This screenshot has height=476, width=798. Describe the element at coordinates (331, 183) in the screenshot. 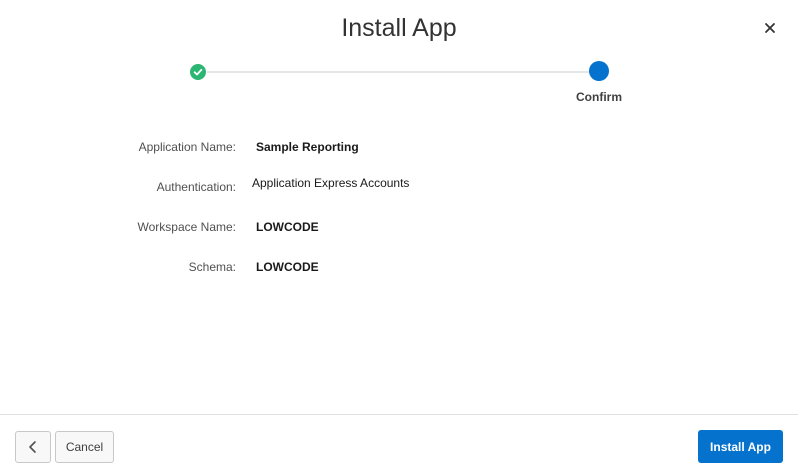

I see `detail-value: Application Express Accounts` at that location.